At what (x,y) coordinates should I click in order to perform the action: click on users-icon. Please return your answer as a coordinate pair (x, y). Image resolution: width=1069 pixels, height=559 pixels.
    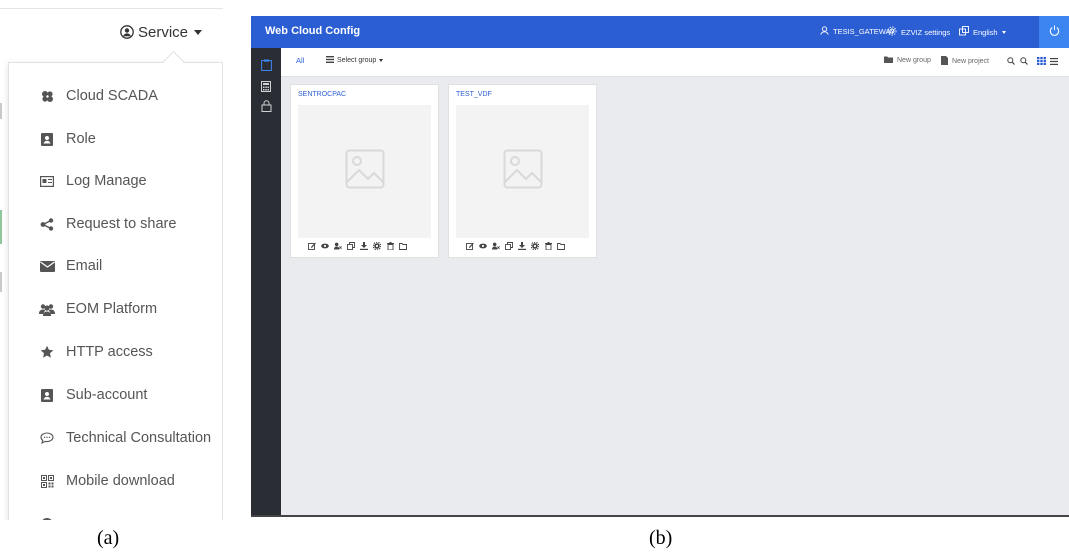
    Looking at the image, I should click on (47, 309).